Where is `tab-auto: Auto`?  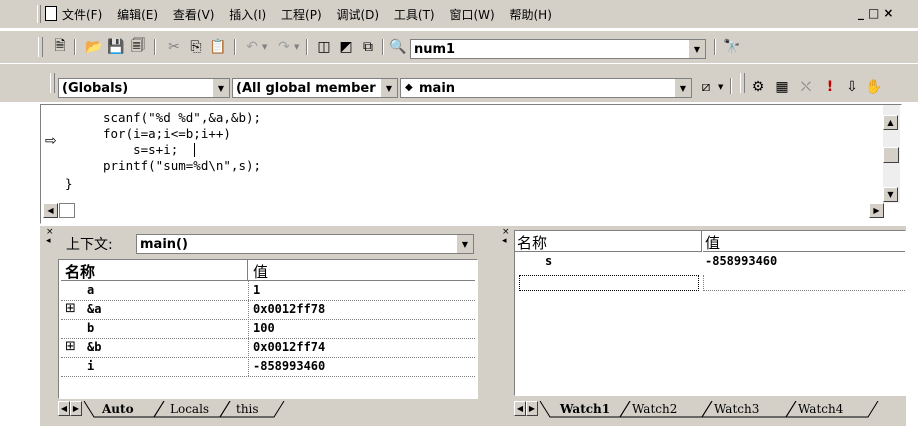
tab-auto: Auto is located at coordinates (118, 409).